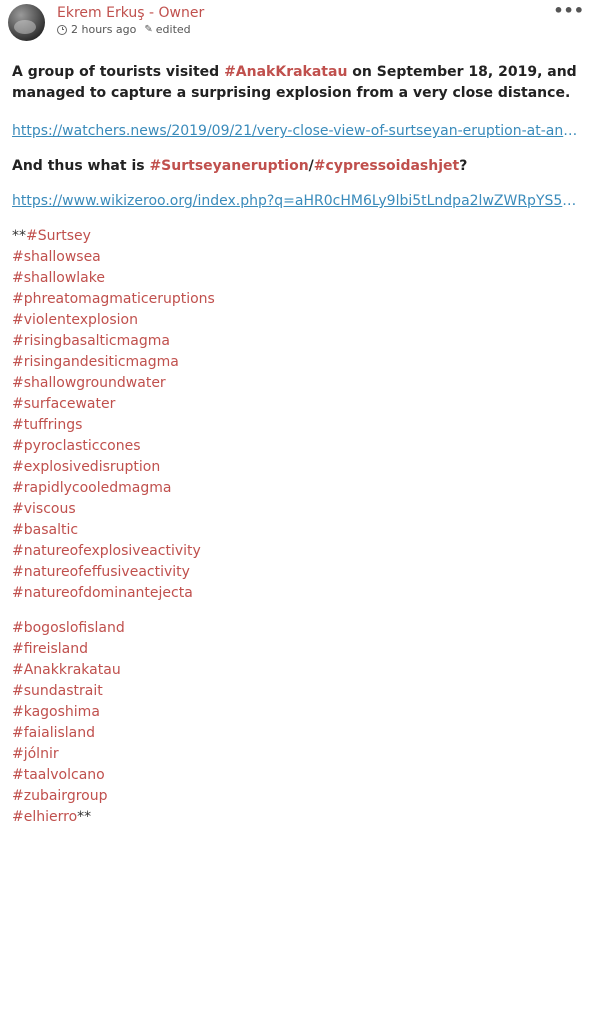  I want to click on hashtag-line: #natureofdominantejecta, so click(298, 593).